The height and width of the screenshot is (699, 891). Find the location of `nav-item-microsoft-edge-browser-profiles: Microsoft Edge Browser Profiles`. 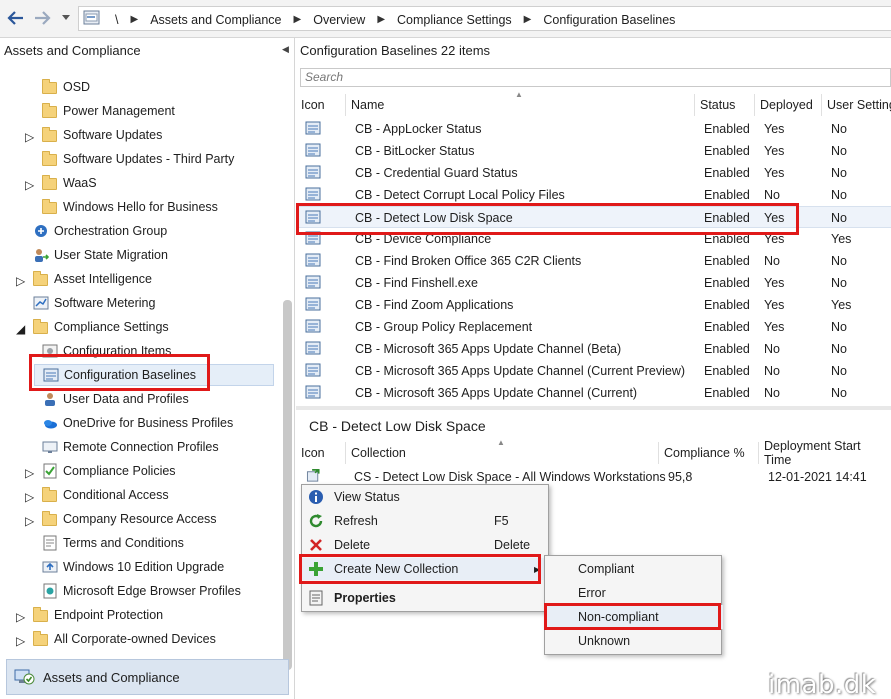

nav-item-microsoft-edge-browser-profiles: Microsoft Edge Browser Profiles is located at coordinates (141, 591).